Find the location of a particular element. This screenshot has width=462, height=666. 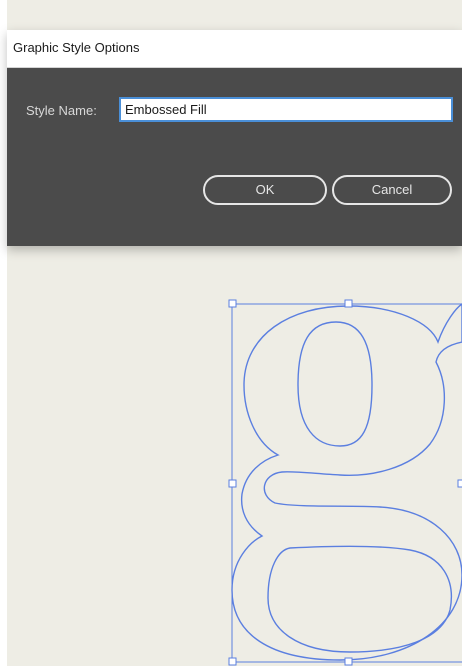

dialog-title: Graphic Style Options is located at coordinates (76, 47).